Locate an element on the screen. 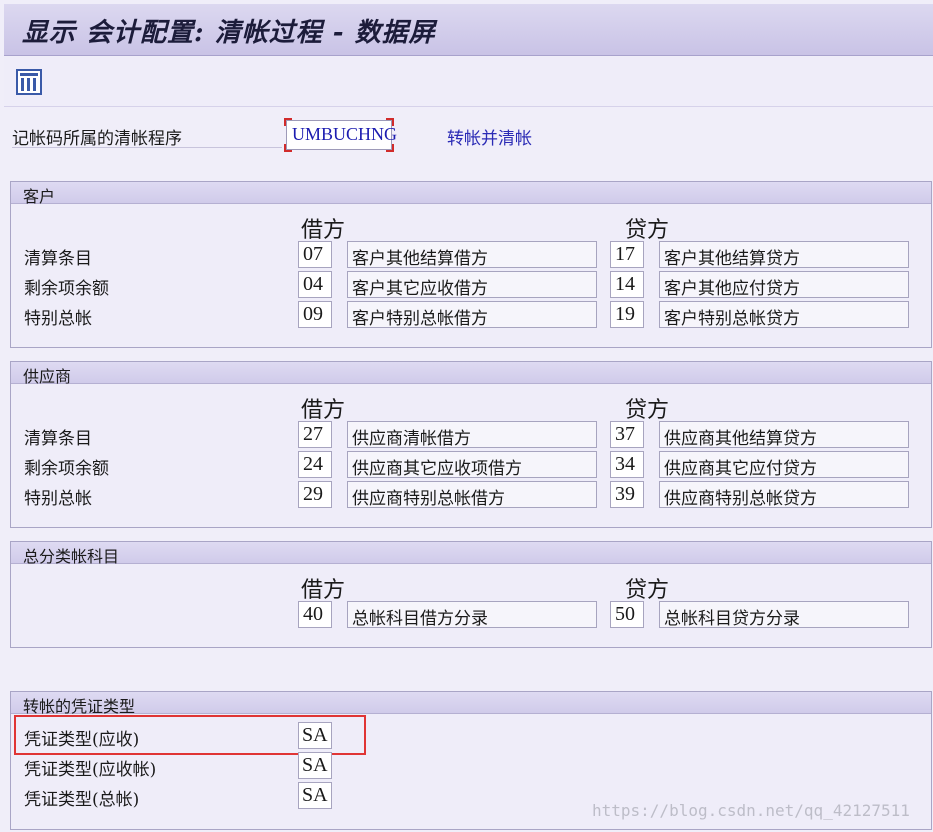 The image size is (933, 832). gl-account-group: 总分类帐科目 借方 贷方 40 总帐科目借方分录 50 总帐科目贷方分录 is located at coordinates (471, 594).